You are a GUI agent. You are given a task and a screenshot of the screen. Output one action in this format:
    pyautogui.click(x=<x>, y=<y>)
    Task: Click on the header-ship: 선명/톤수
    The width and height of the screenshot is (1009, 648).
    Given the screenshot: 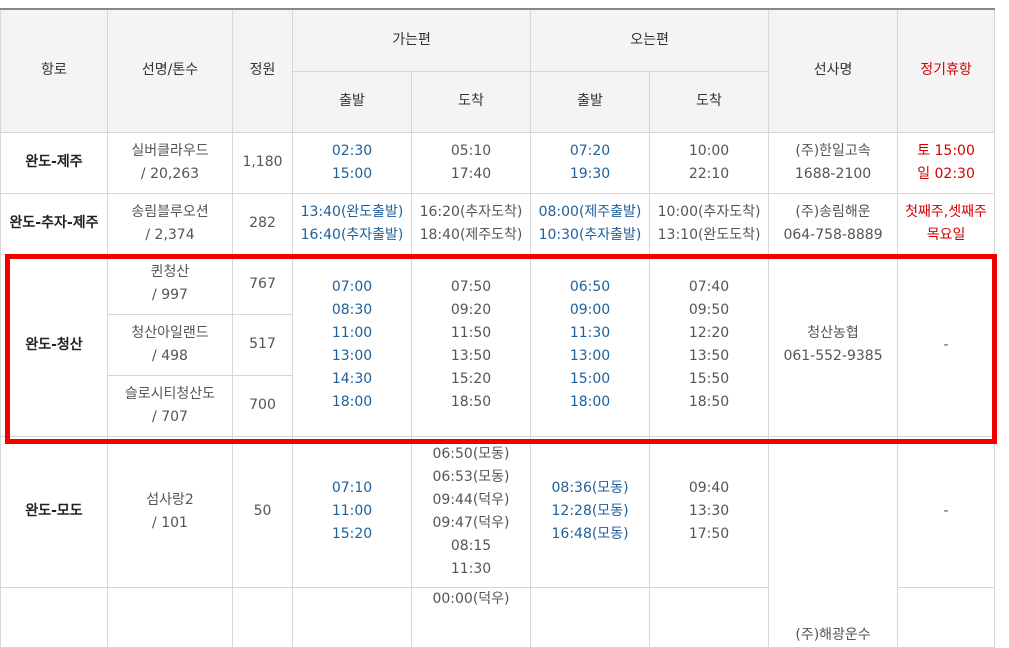 What is the action you would take?
    pyautogui.click(x=170, y=70)
    